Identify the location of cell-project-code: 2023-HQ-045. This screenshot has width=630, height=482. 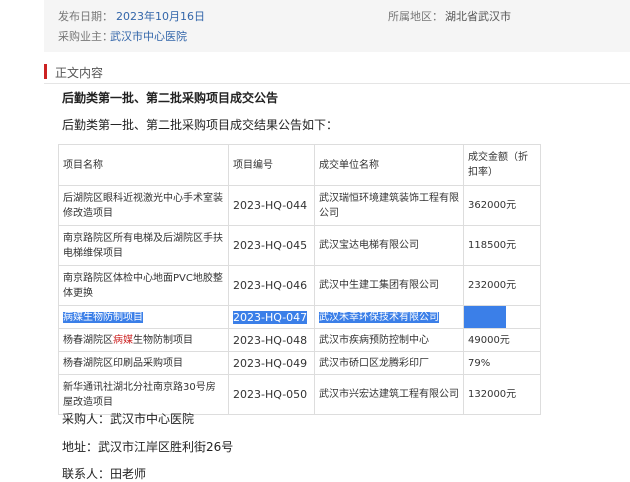
(271, 245).